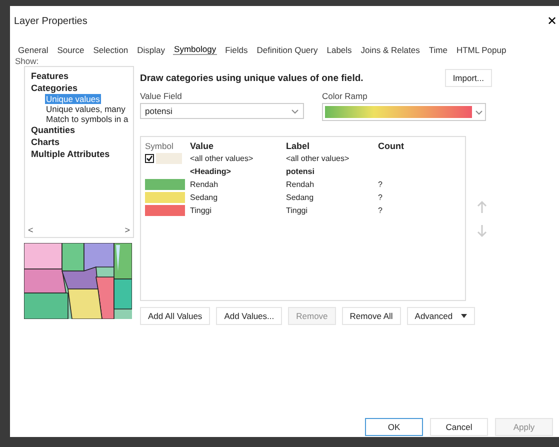  I want to click on dialog-button: OK, so click(394, 427).